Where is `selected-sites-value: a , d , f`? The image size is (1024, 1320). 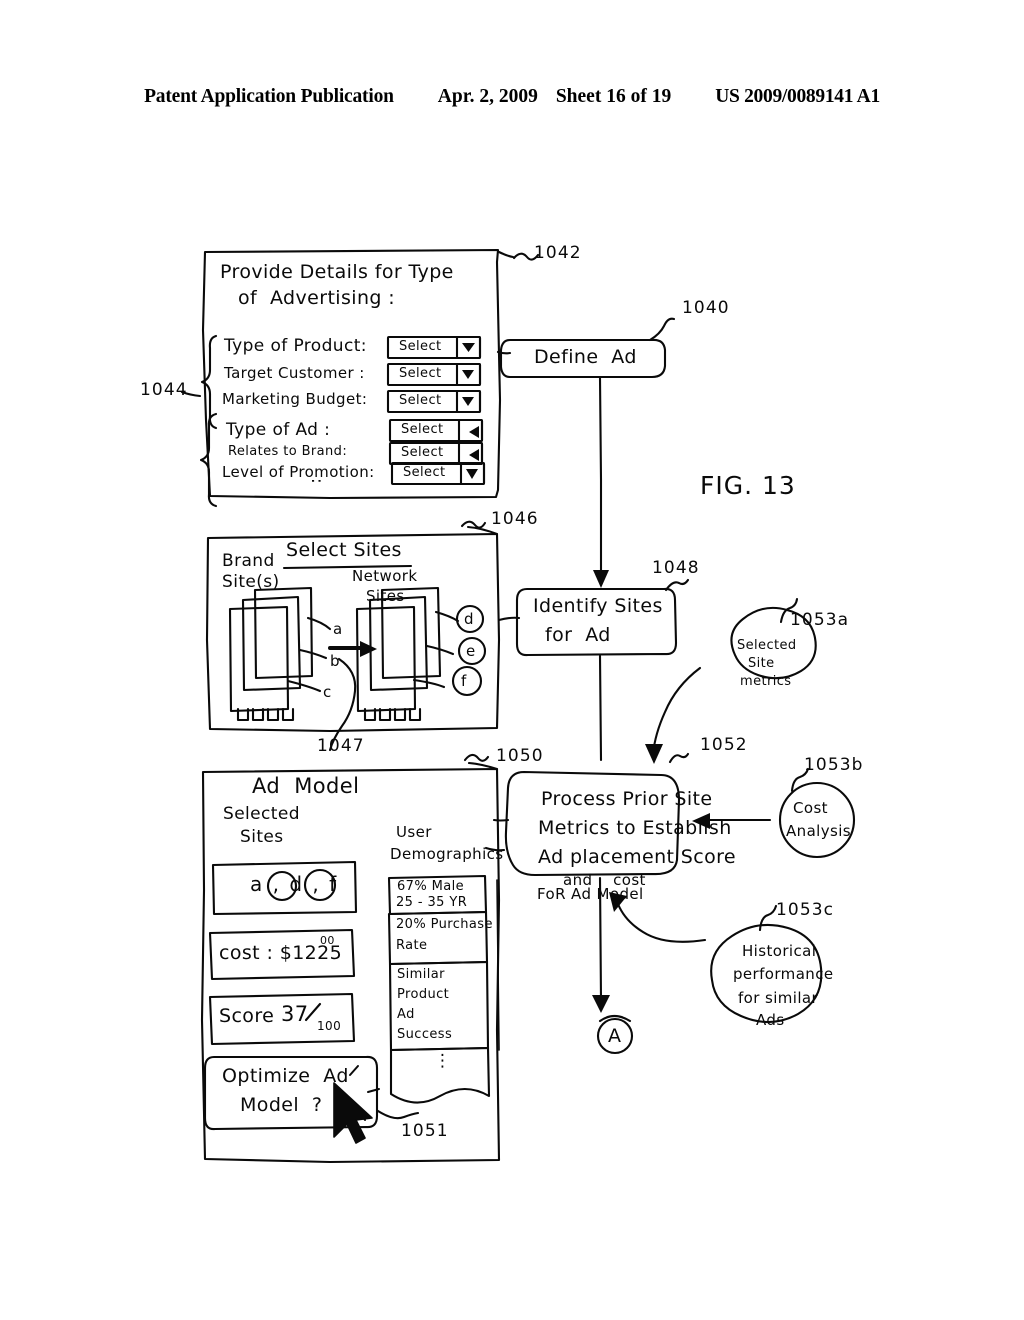 selected-sites-value: a , d , f is located at coordinates (294, 884).